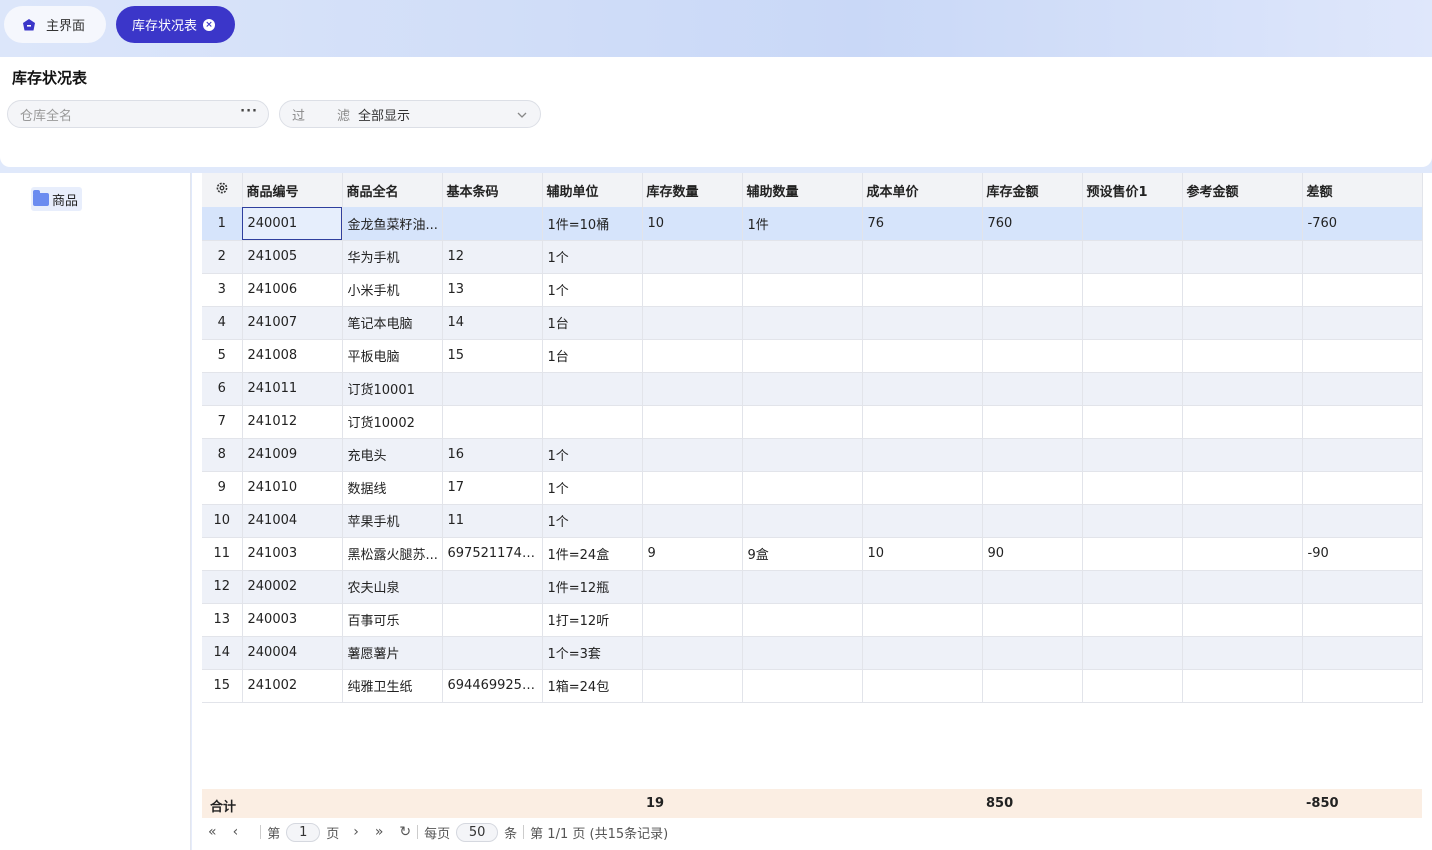 This screenshot has height=850, width=1432. I want to click on product-code-cell: 241011, so click(292, 389).